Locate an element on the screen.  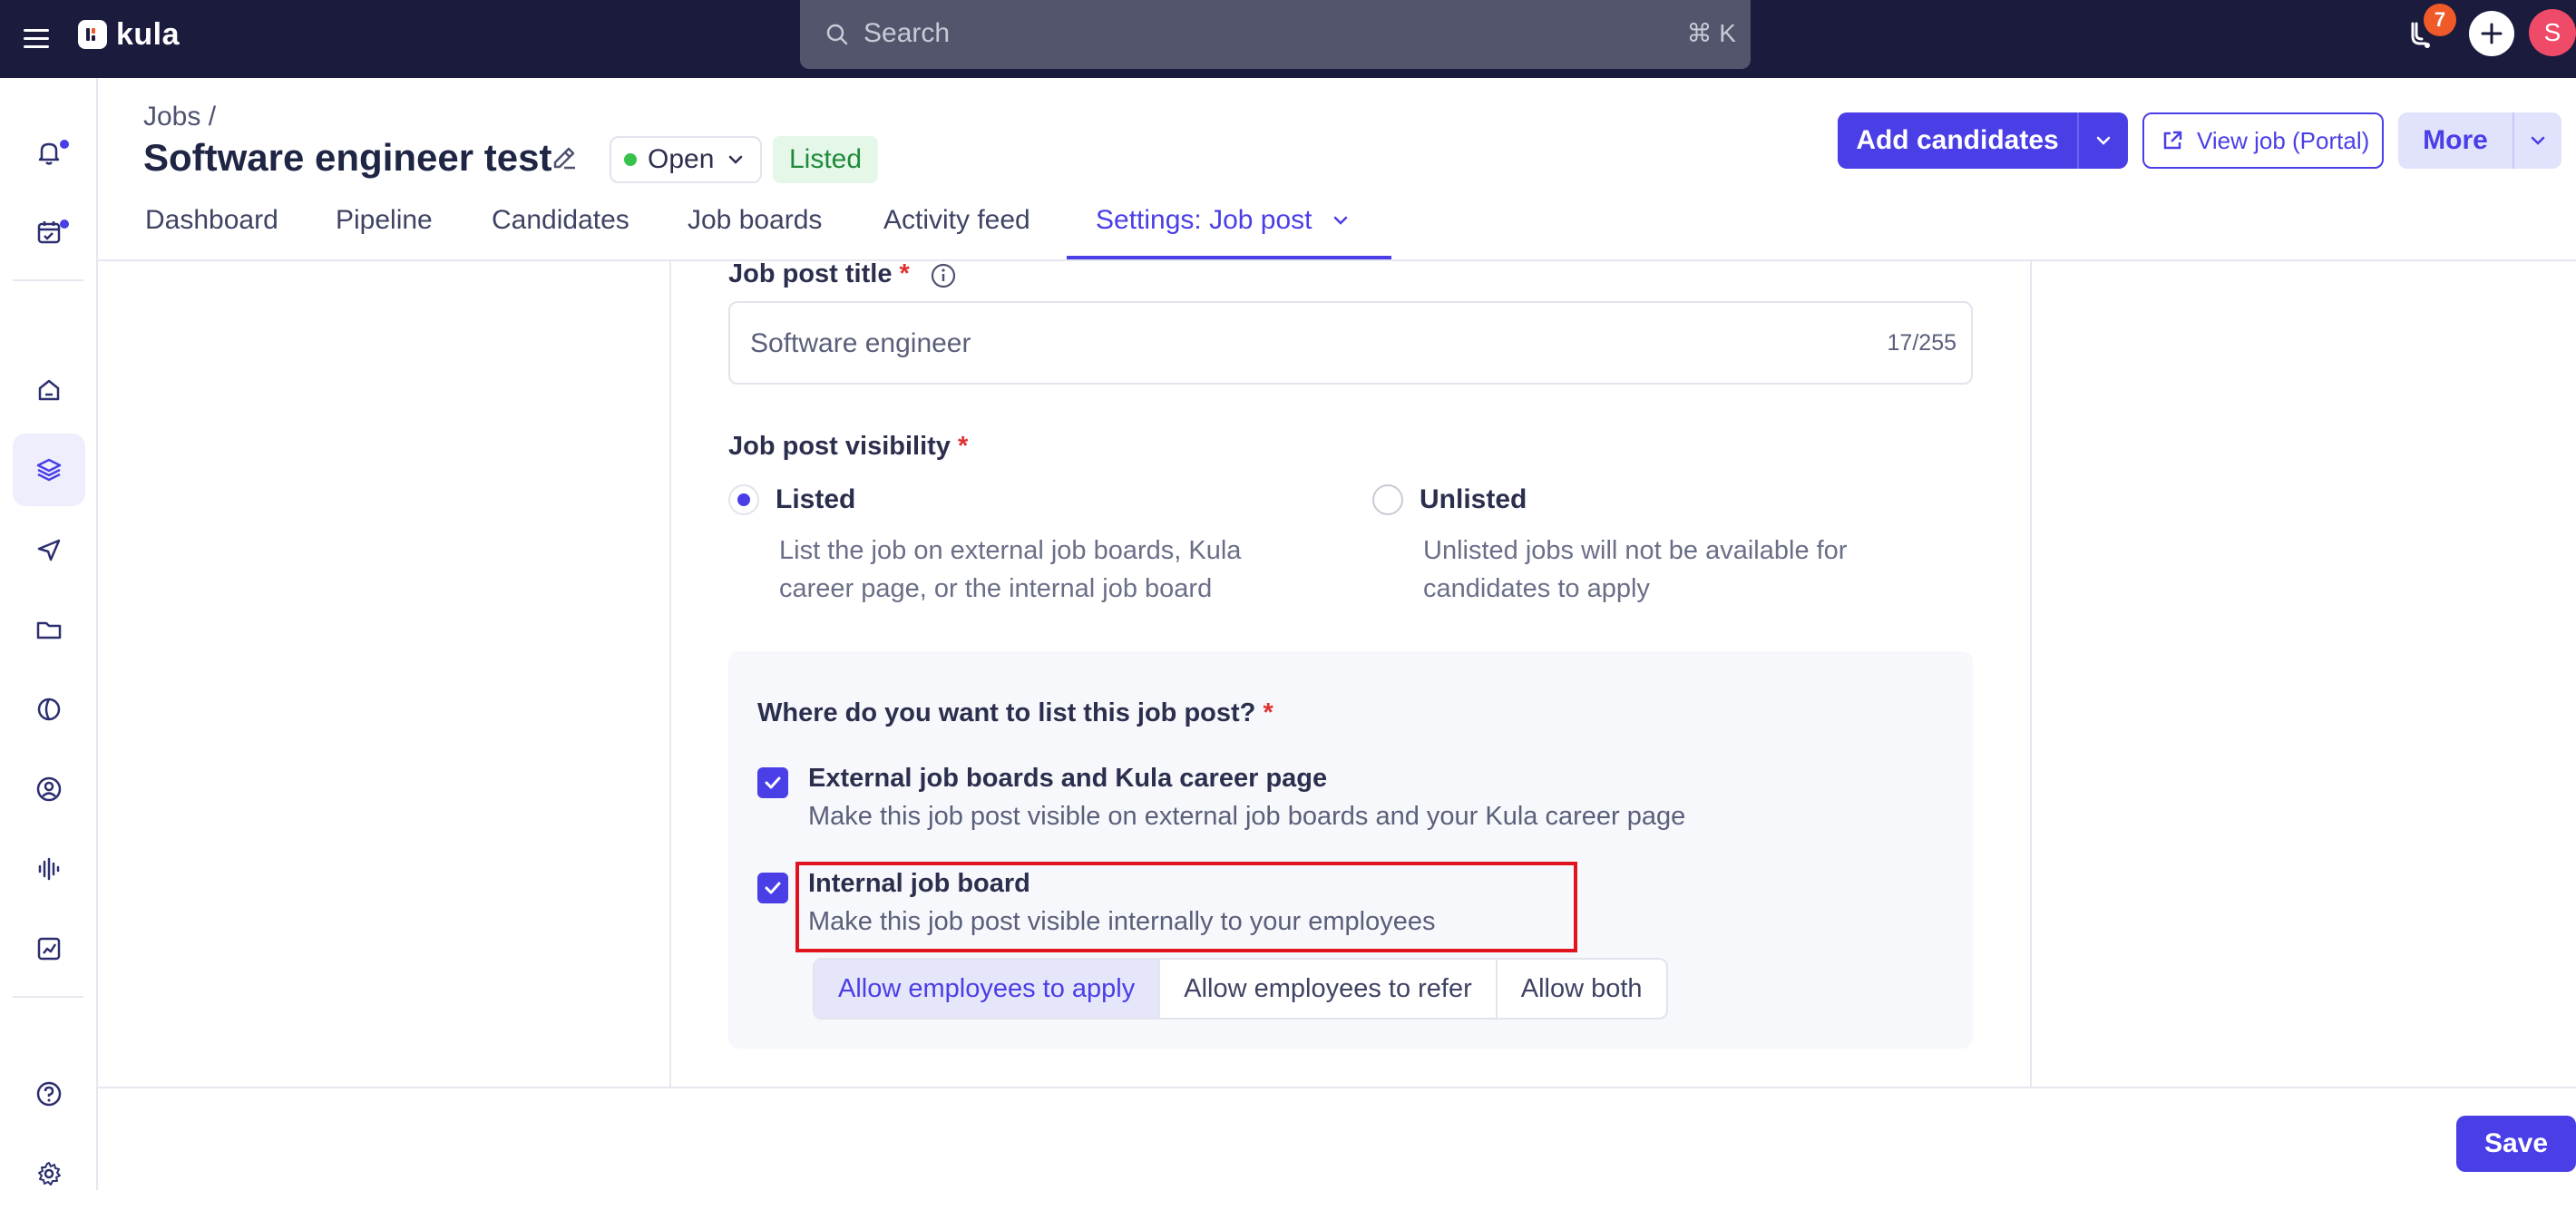
rail-jobs is located at coordinates (49, 470).